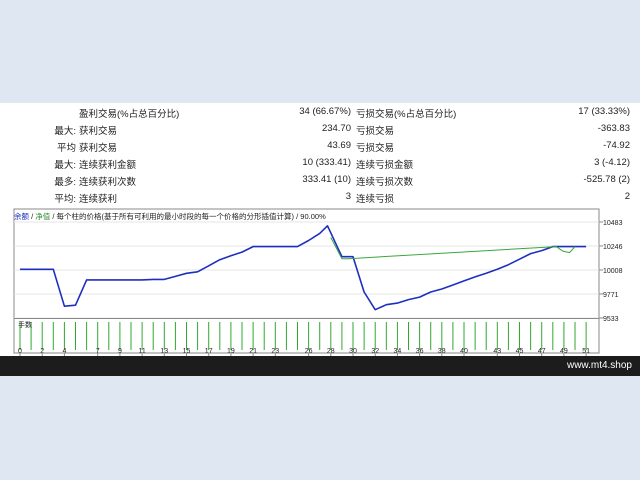  I want to click on x-tick-label: 15, so click(187, 351).